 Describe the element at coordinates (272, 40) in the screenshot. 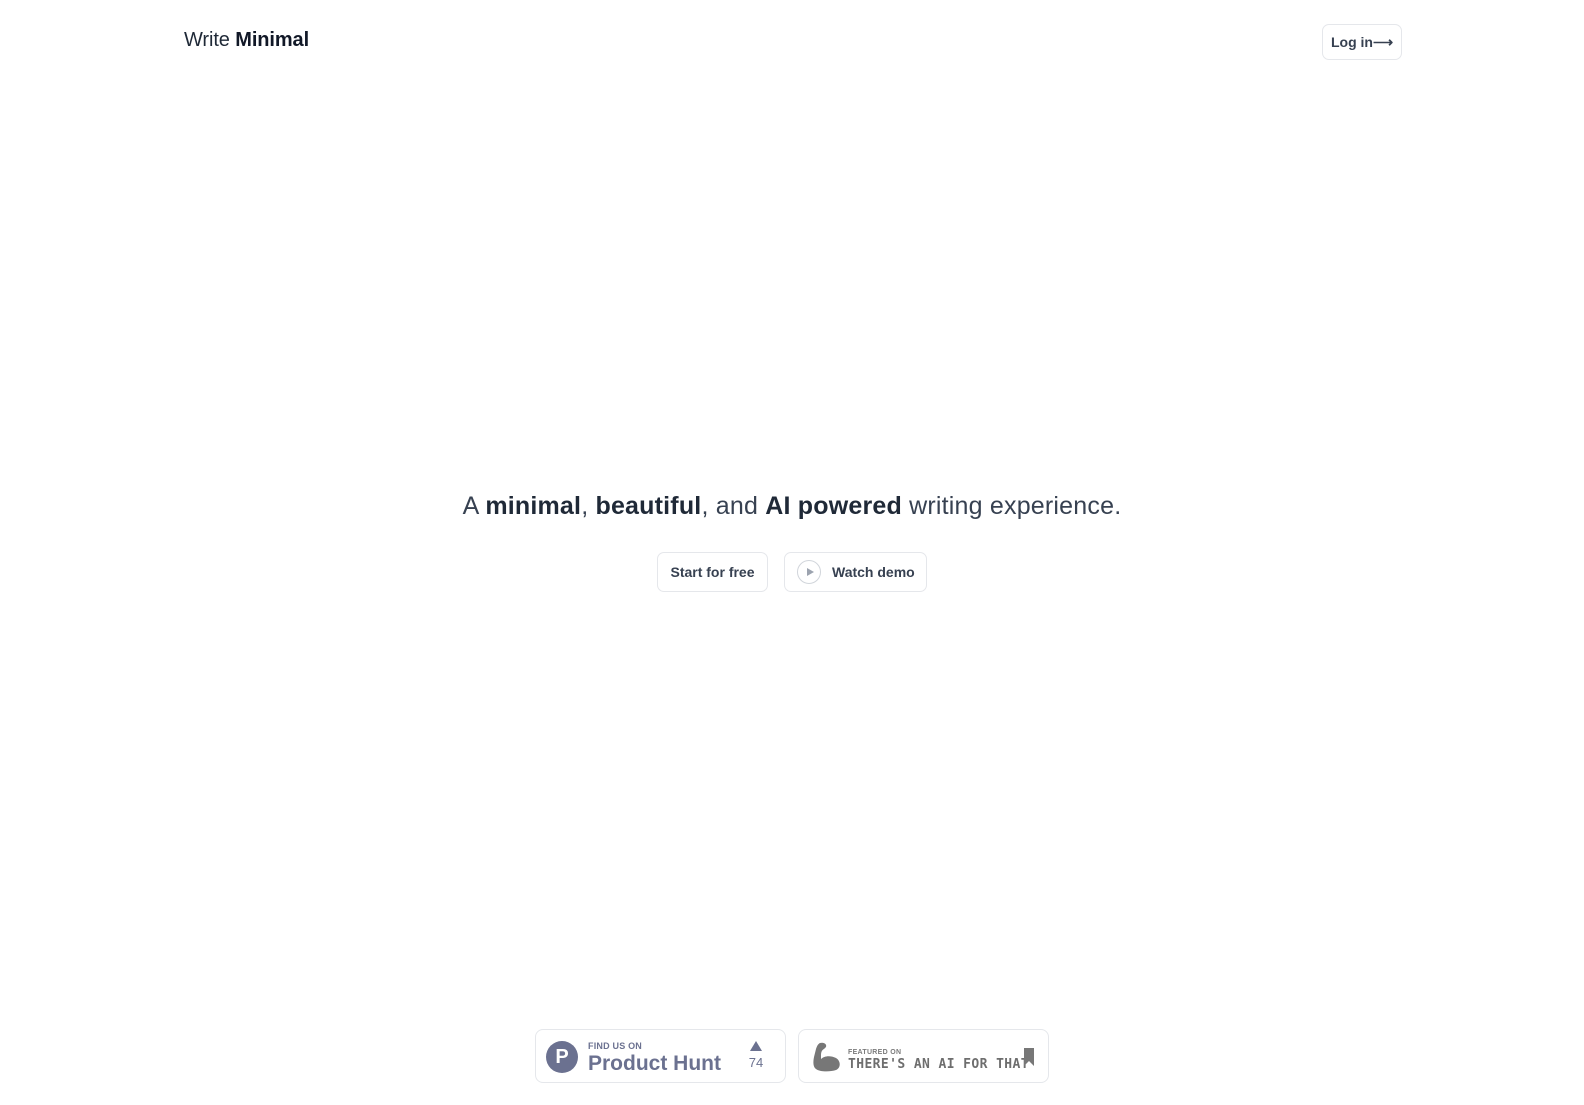

I see `logo-bold-text: Minimal` at that location.